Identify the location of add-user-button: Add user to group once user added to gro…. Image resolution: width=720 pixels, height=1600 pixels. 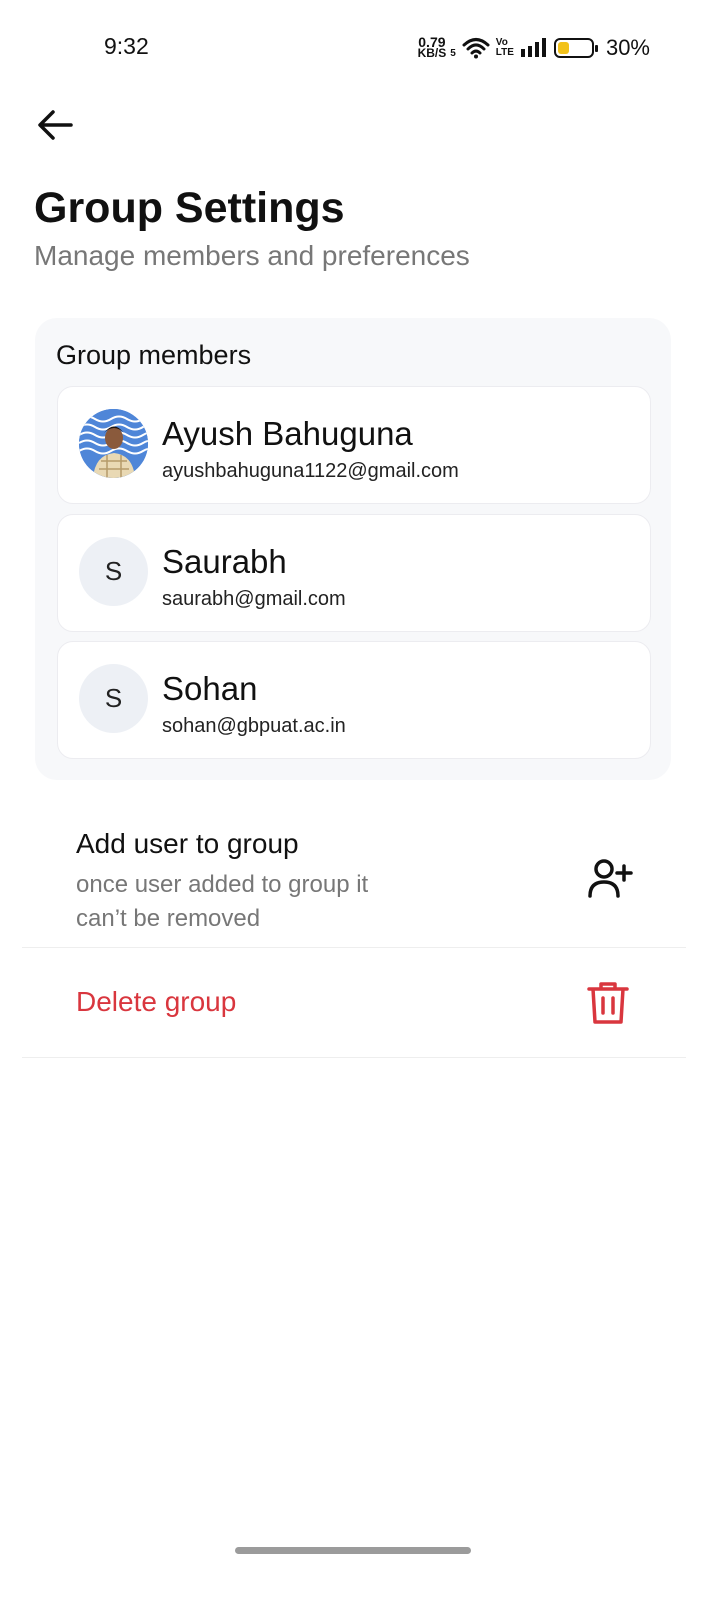
(354, 877).